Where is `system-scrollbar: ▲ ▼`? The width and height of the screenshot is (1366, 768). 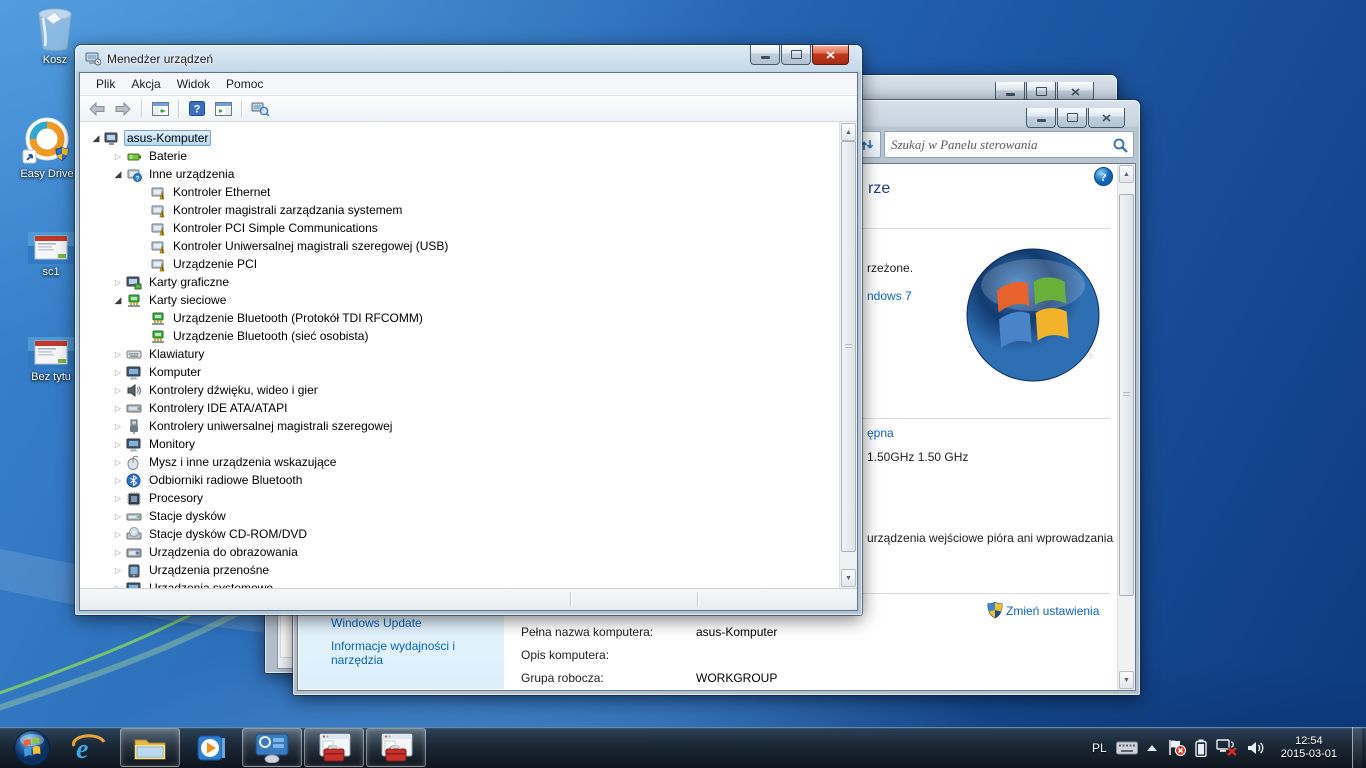
system-scrollbar: ▲ ▼ is located at coordinates (1126, 427).